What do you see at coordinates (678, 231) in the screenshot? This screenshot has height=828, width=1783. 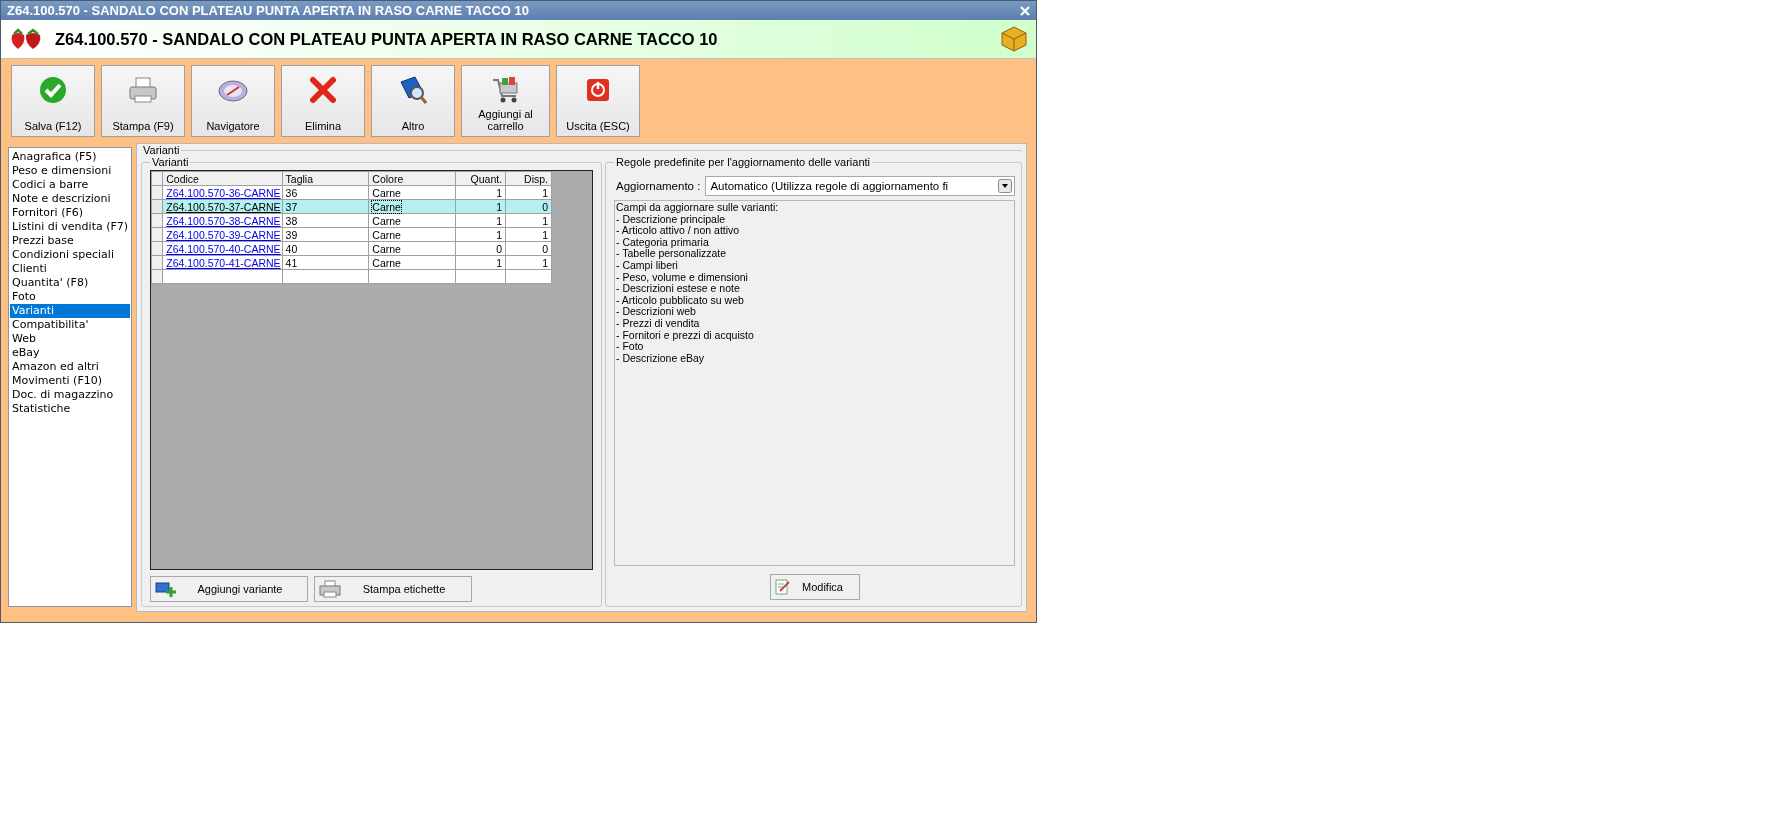 I see `memo-line: - Articolo attivo / non attivo` at bounding box center [678, 231].